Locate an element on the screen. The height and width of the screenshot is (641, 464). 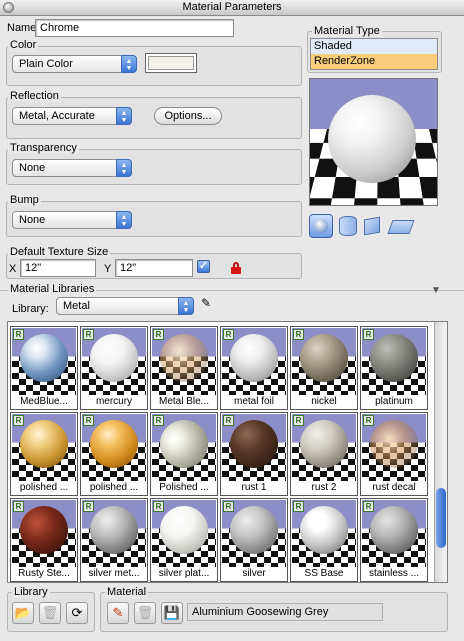
material-thumbnail: Rrust decal is located at coordinates (394, 454).